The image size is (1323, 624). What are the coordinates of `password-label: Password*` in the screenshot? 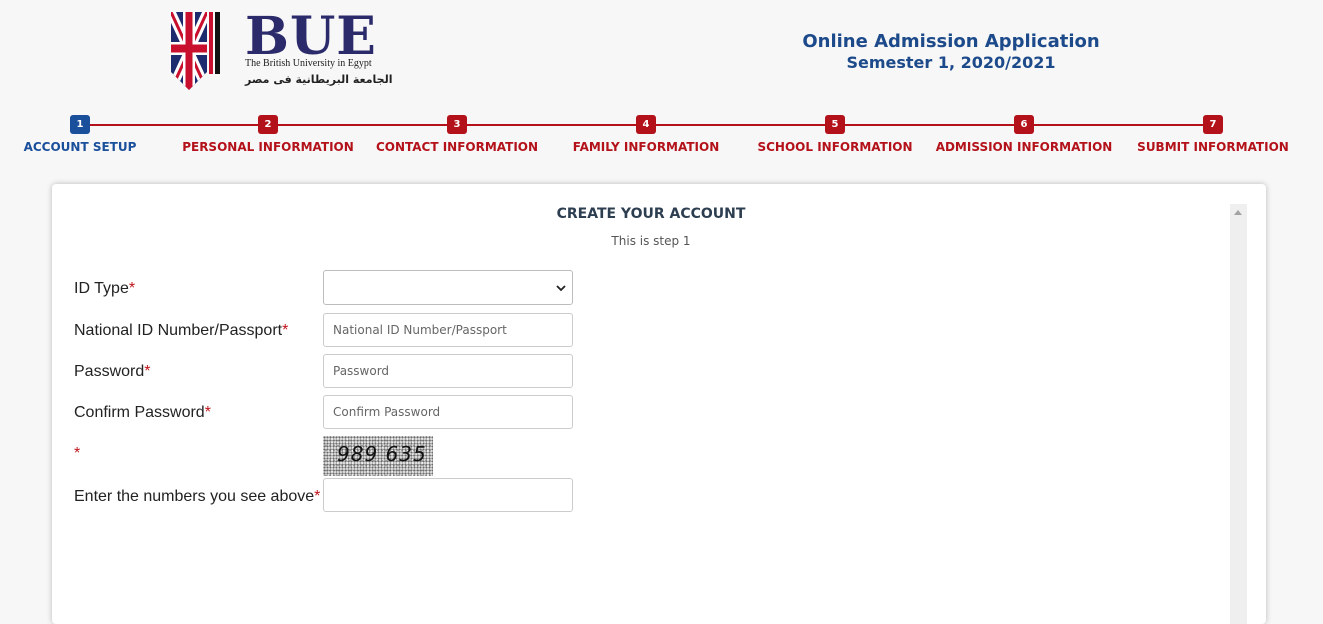 It's located at (112, 371).